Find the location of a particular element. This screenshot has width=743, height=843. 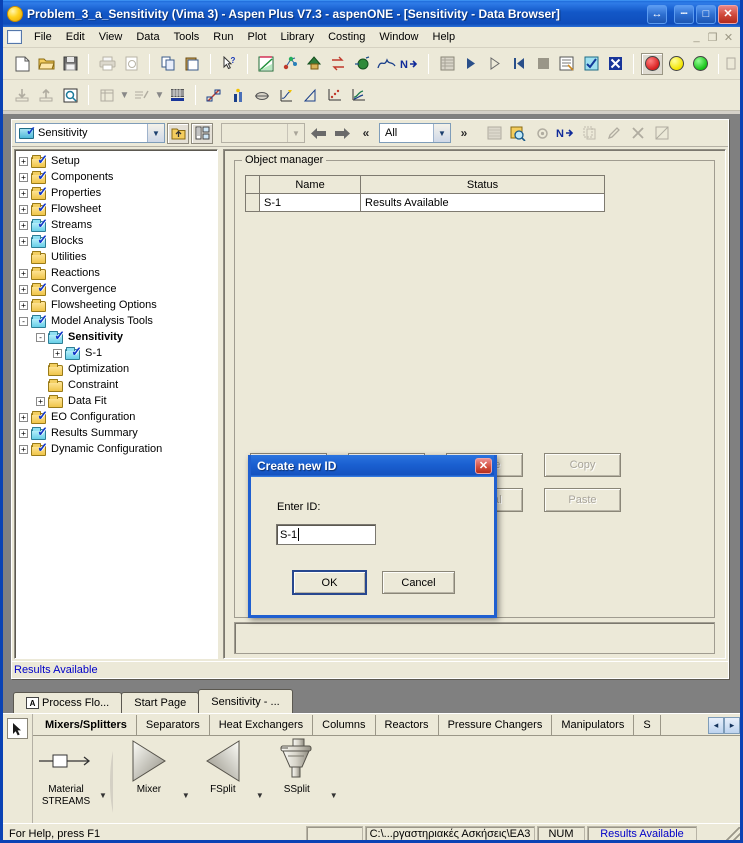

tree-item-eo-configuration: + ✓ EO Configuration is located at coordinates (116, 417).